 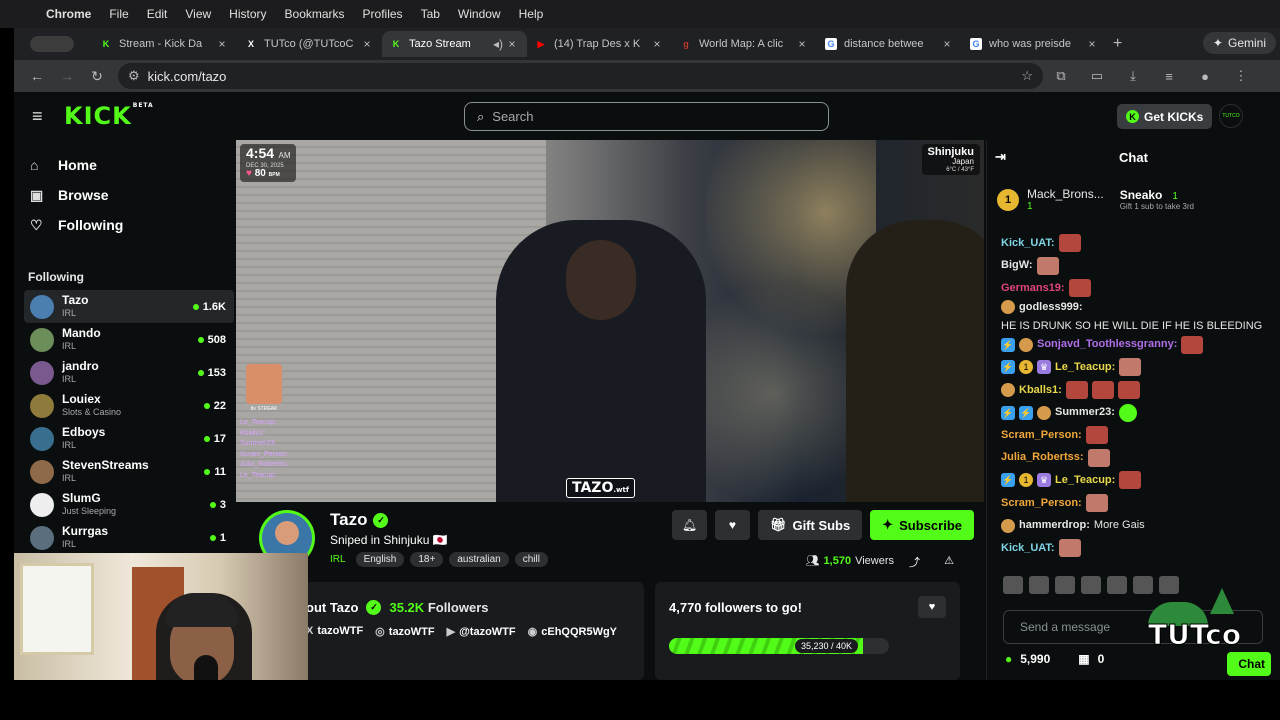 What do you see at coordinates (97, 76) in the screenshot?
I see `reload-icon: ↻` at bounding box center [97, 76].